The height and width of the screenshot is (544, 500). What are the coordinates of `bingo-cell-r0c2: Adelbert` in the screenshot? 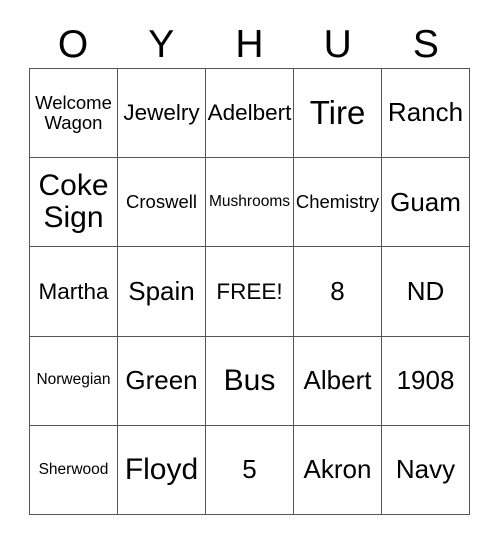 It's located at (250, 114).